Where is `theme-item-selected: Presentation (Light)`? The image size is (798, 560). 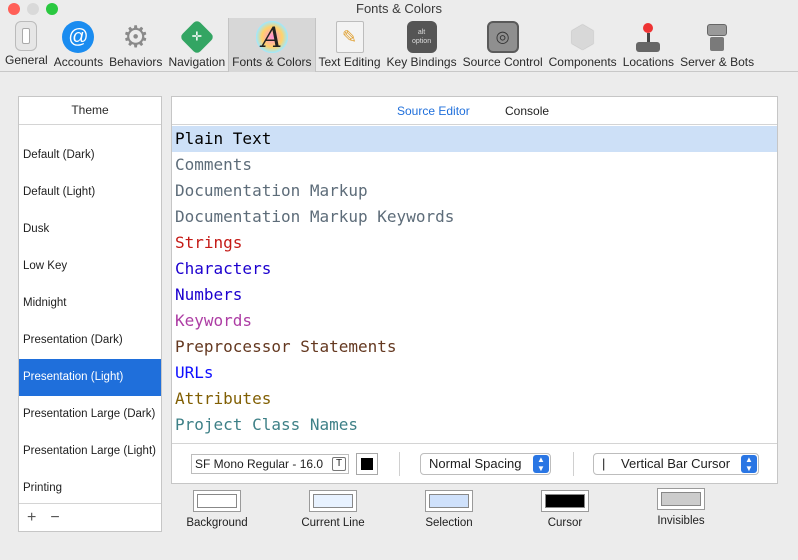
theme-item-selected: Presentation (Light) is located at coordinates (90, 377).